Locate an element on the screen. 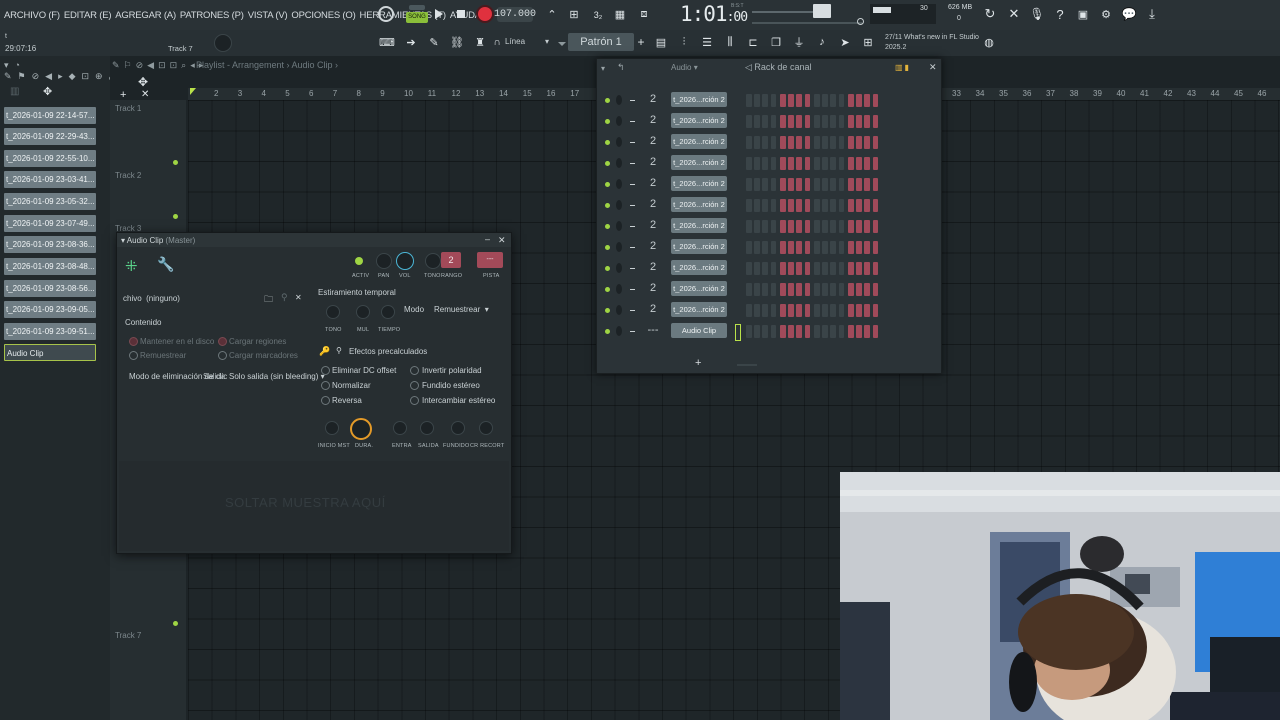  menu-view: VISTA (V) is located at coordinates (268, 15).